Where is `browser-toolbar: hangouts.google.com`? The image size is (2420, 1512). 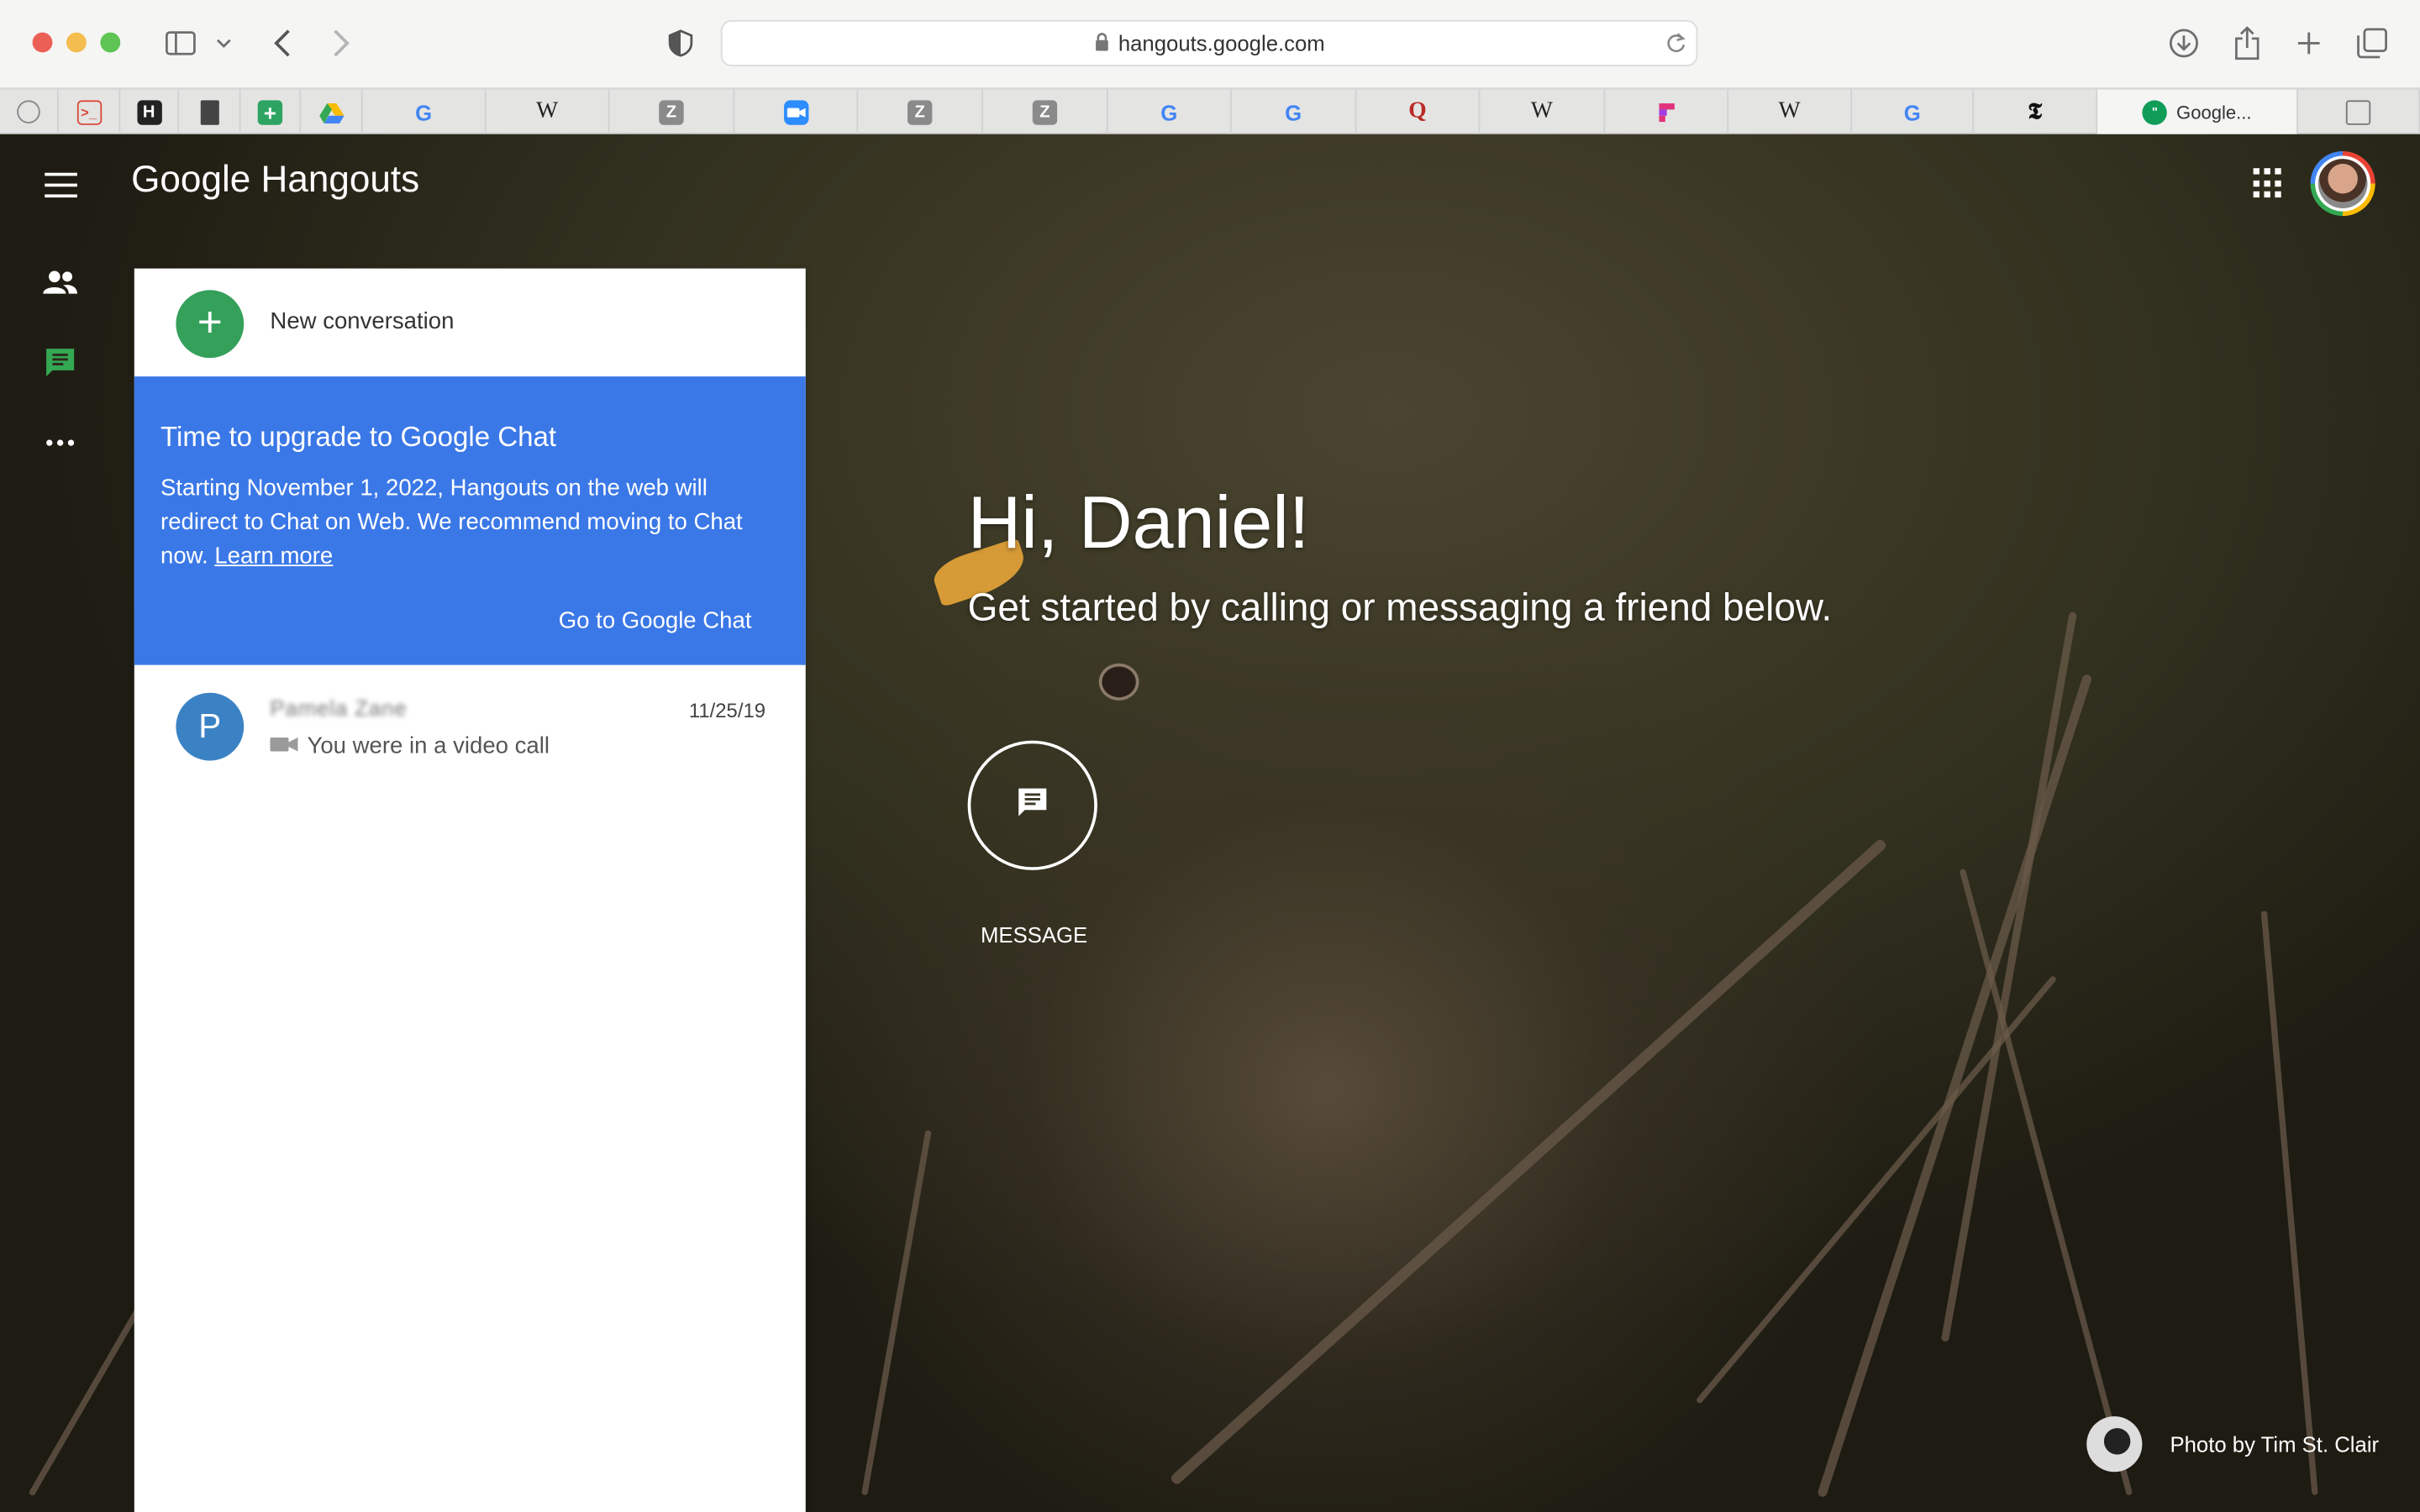 browser-toolbar: hangouts.google.com is located at coordinates (1210, 44).